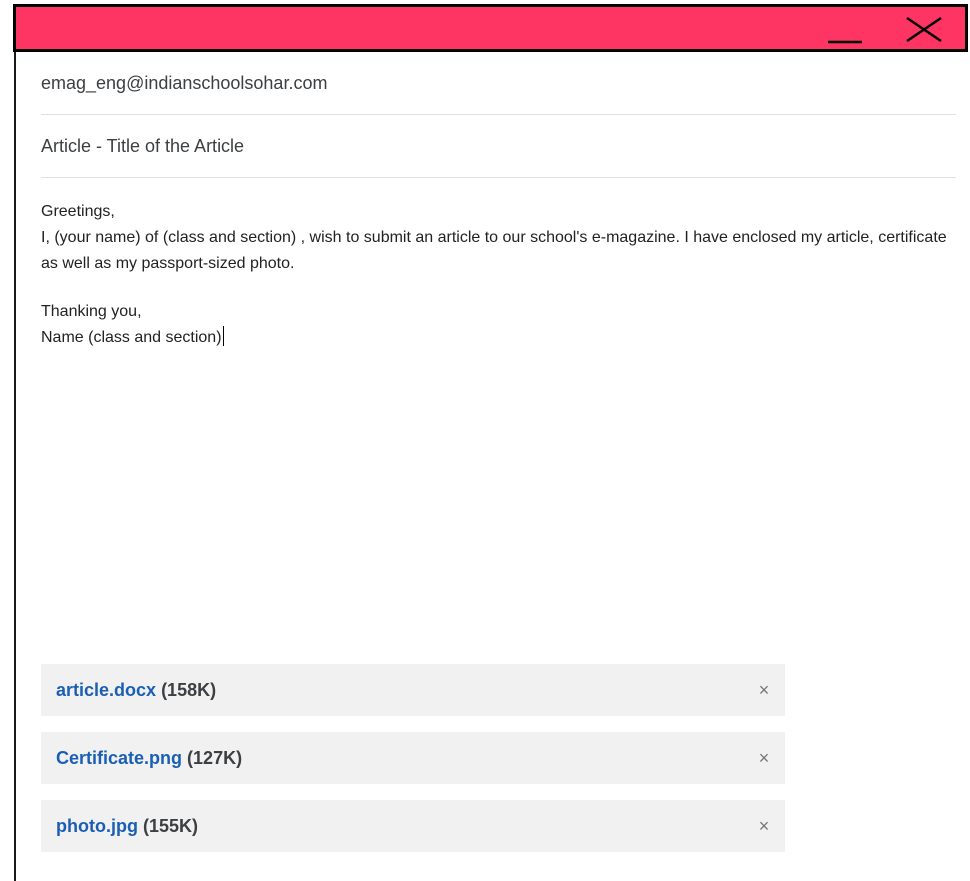  I want to click on body-blank-line, so click(498, 288).